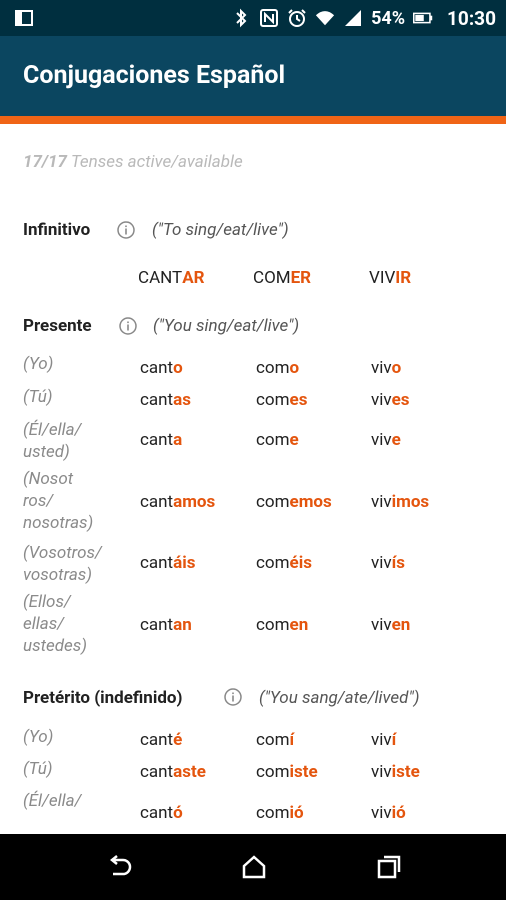 This screenshot has width=506, height=900. I want to click on verb-form: cantó, so click(161, 813).